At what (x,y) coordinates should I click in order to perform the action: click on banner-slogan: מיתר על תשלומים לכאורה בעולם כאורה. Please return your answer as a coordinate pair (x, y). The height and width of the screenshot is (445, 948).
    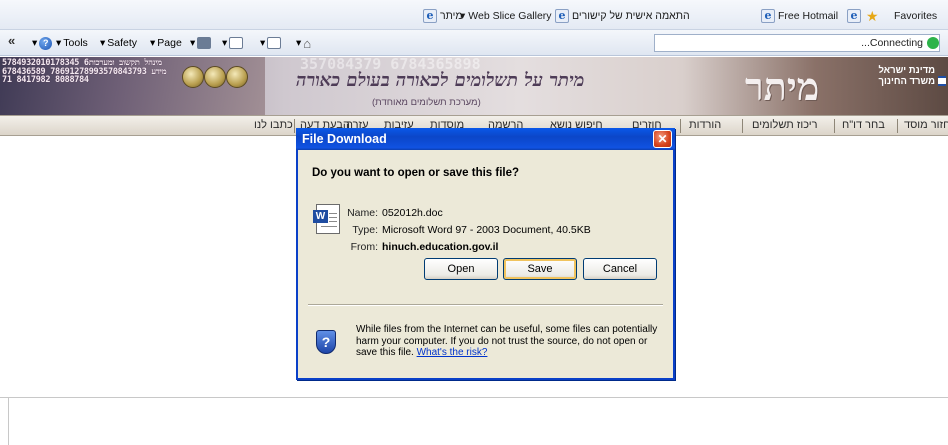
    Looking at the image, I should click on (440, 80).